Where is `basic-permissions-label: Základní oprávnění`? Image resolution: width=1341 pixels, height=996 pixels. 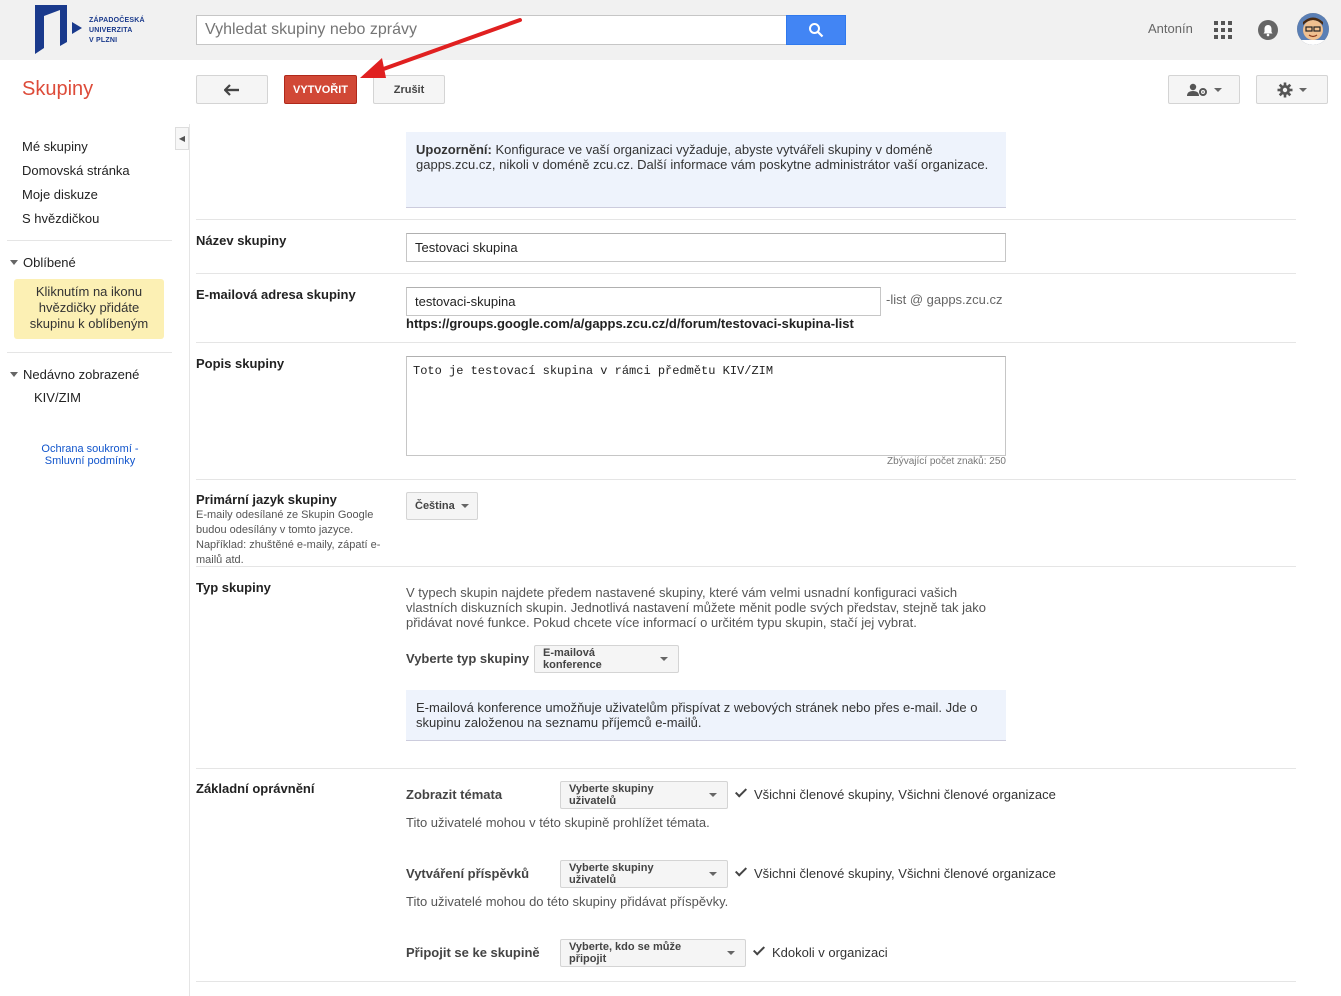 basic-permissions-label: Základní oprávnění is located at coordinates (255, 788).